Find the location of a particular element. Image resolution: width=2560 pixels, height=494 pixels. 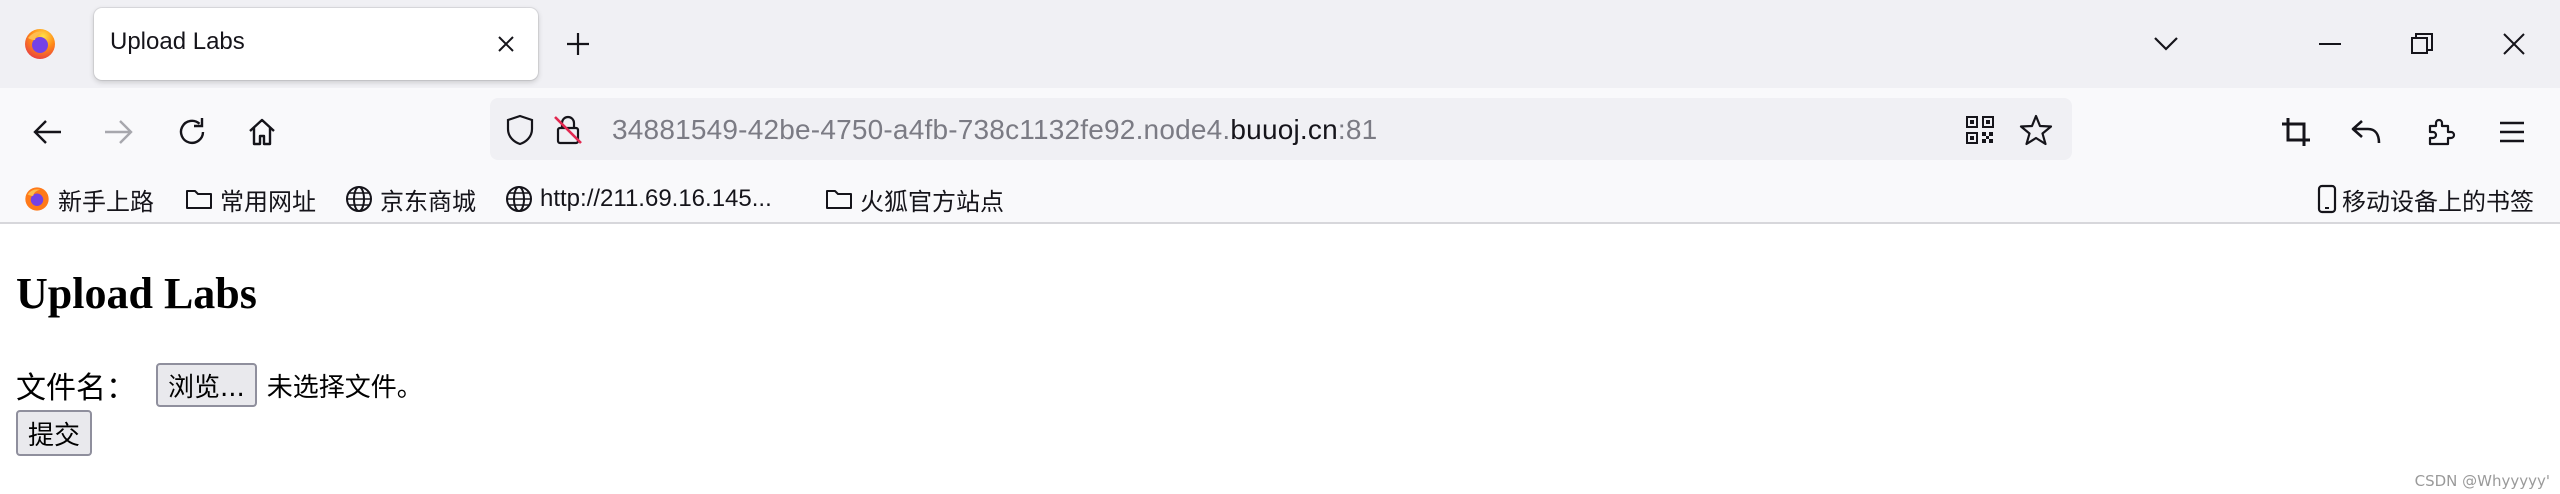

plus-icon is located at coordinates (578, 44).